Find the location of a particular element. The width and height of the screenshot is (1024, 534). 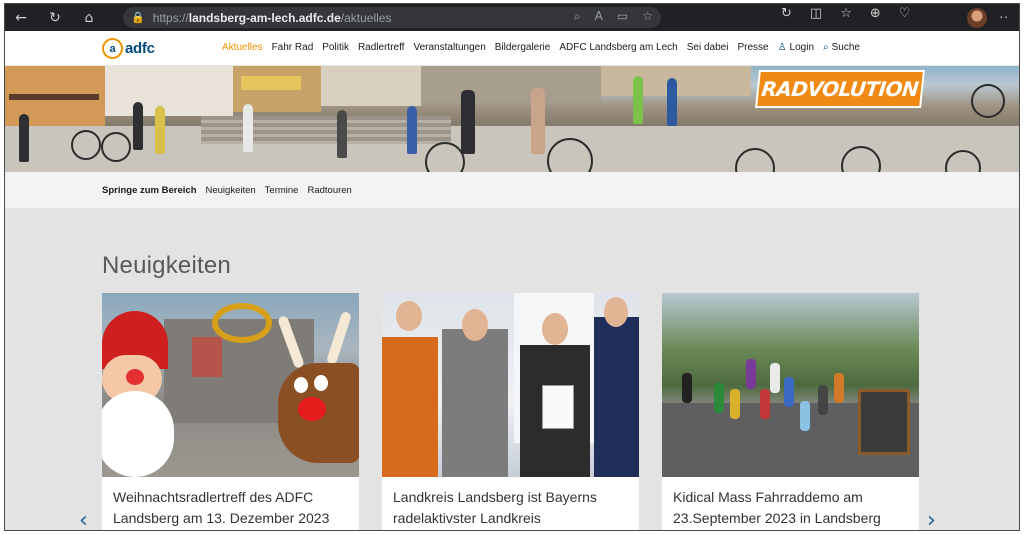

favorite-star-icon: ☆ is located at coordinates (647, 16).